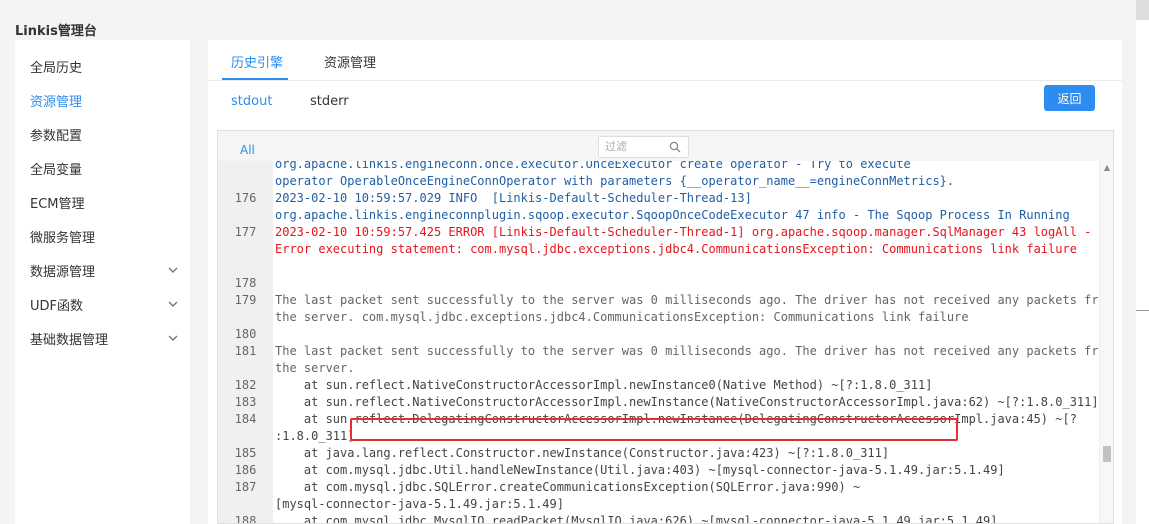 The image size is (1149, 524). I want to click on sidebar-item: 资源管理, so click(102, 100).